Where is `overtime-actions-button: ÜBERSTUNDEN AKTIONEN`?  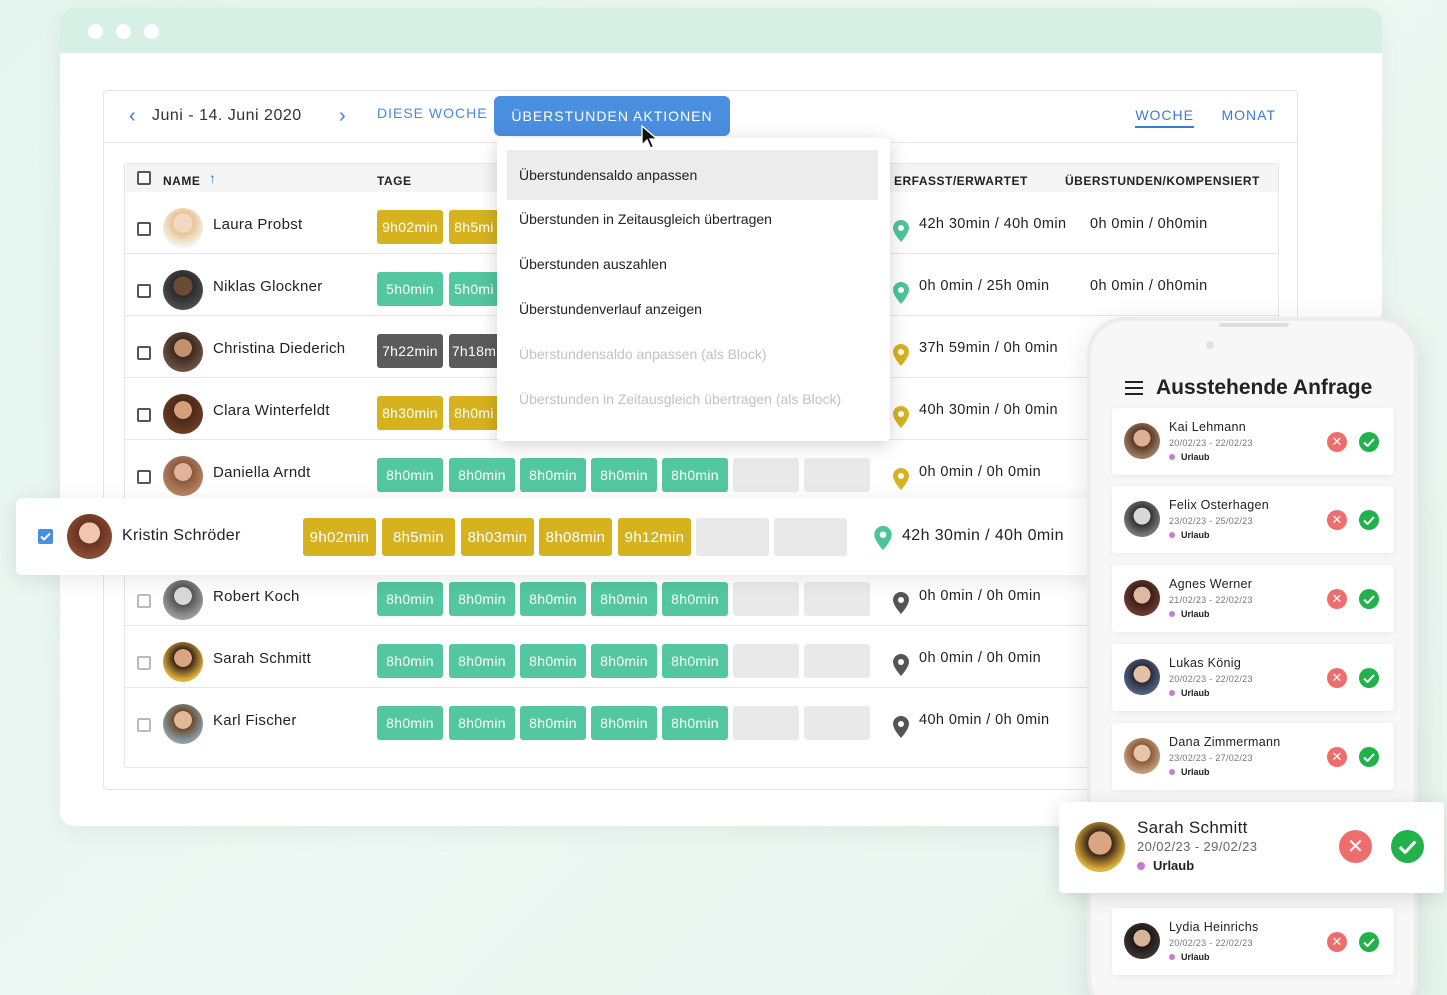
overtime-actions-button: ÜBERSTUNDEN AKTIONEN is located at coordinates (612, 116).